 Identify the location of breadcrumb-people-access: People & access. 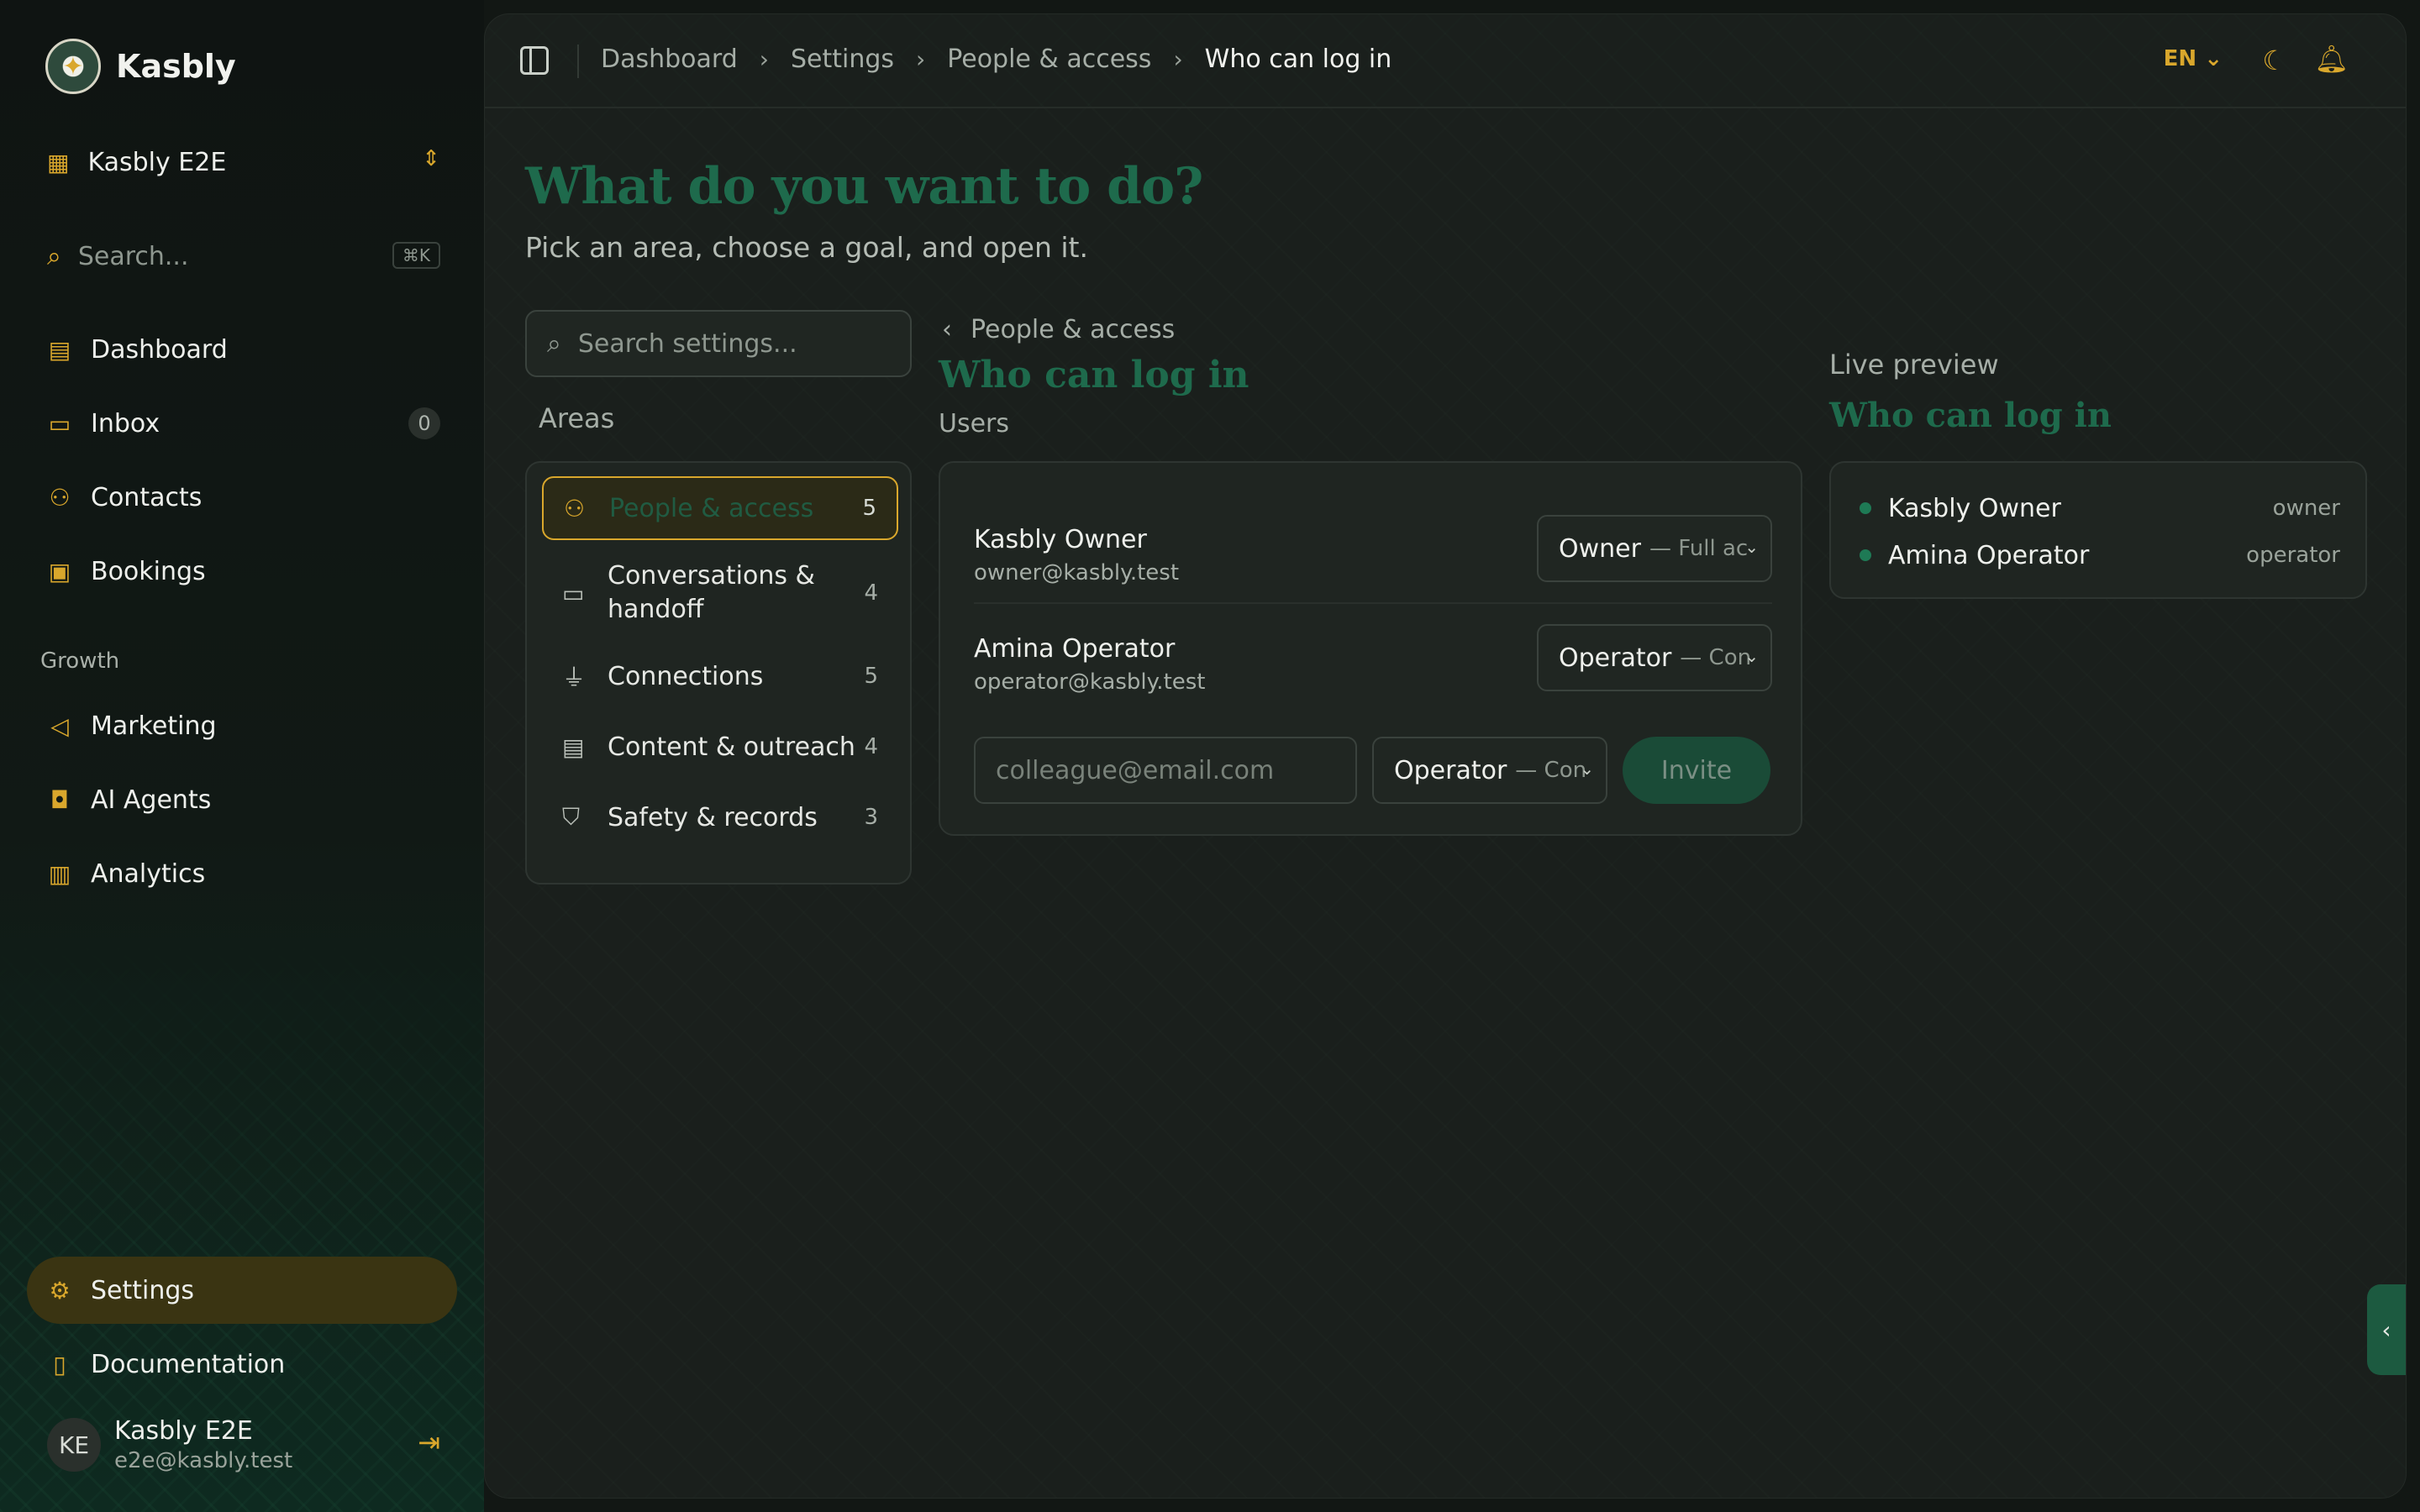
(1049, 59).